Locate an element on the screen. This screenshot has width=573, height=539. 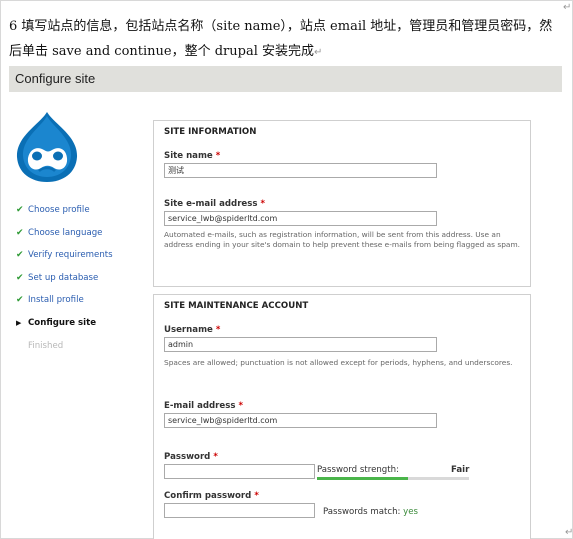
page-header: Configure site is located at coordinates (285, 79).